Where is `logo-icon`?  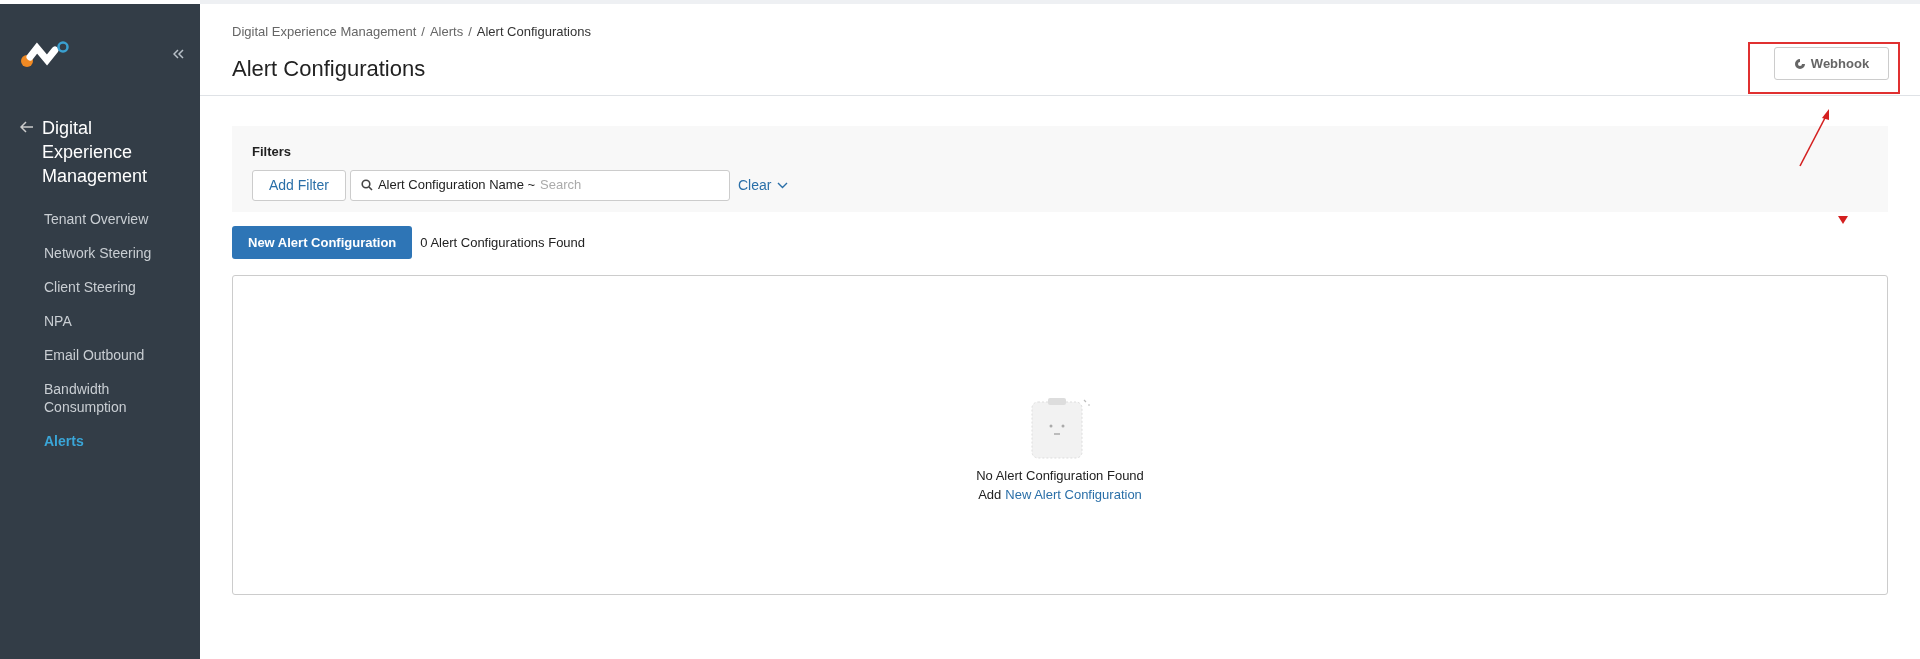 logo-icon is located at coordinates (45, 54).